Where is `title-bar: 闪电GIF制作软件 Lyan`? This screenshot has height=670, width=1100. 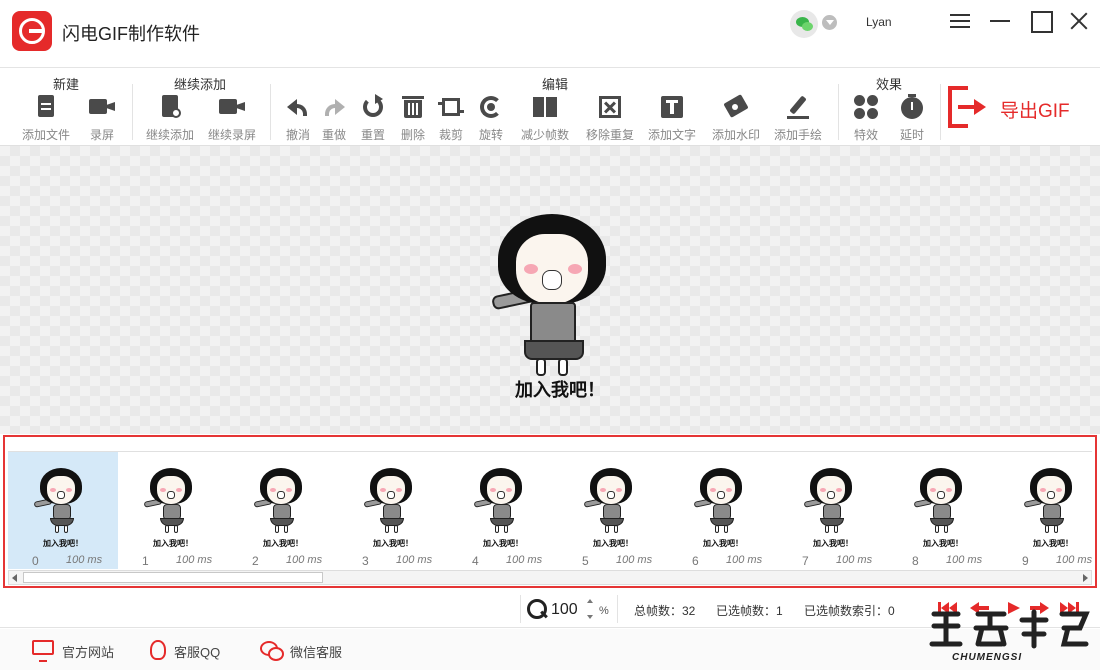
title-bar: 闪电GIF制作软件 Lyan is located at coordinates (550, 34).